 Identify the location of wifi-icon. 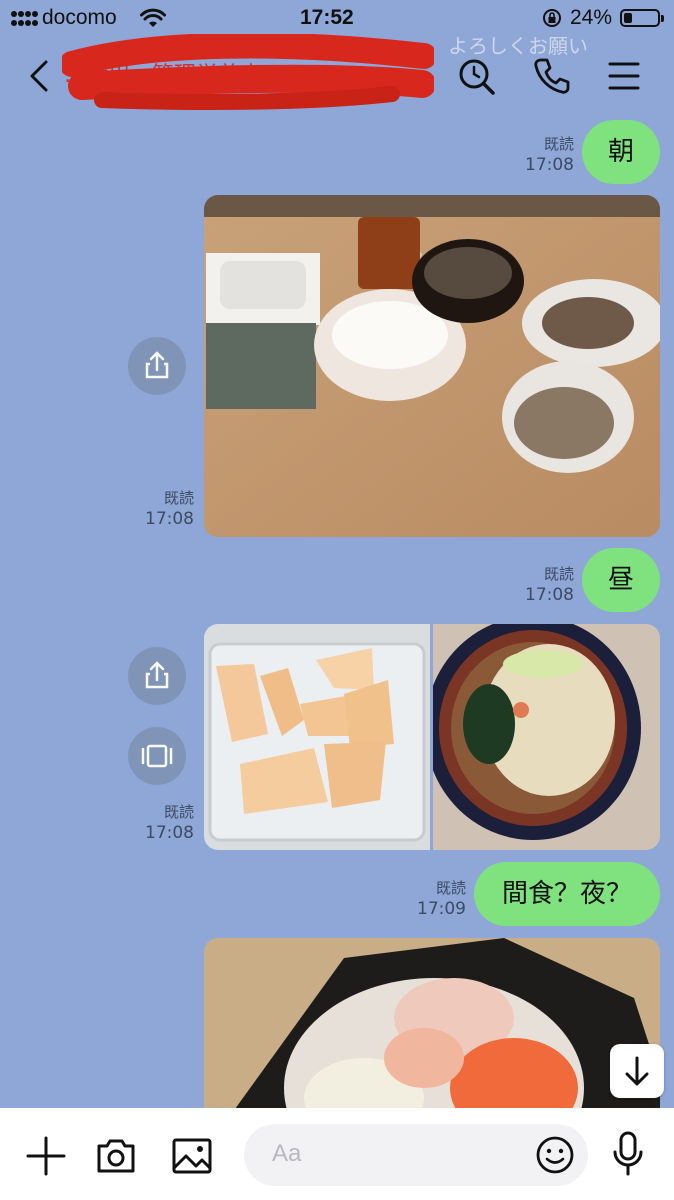
(153, 17).